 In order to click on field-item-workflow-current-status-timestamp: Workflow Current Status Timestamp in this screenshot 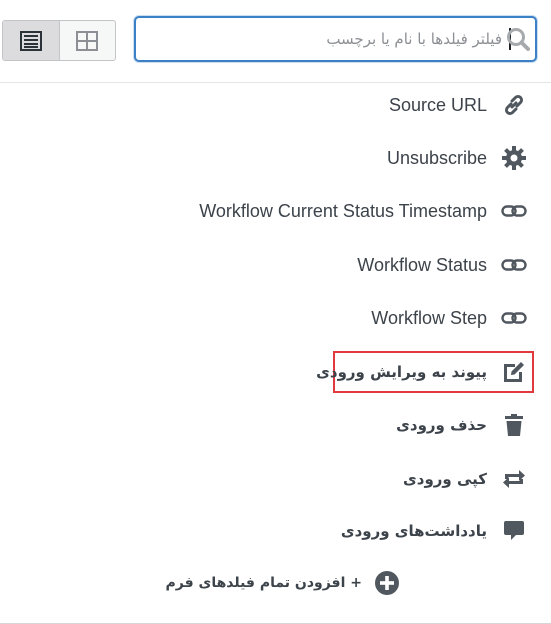, I will do `click(363, 211)`.